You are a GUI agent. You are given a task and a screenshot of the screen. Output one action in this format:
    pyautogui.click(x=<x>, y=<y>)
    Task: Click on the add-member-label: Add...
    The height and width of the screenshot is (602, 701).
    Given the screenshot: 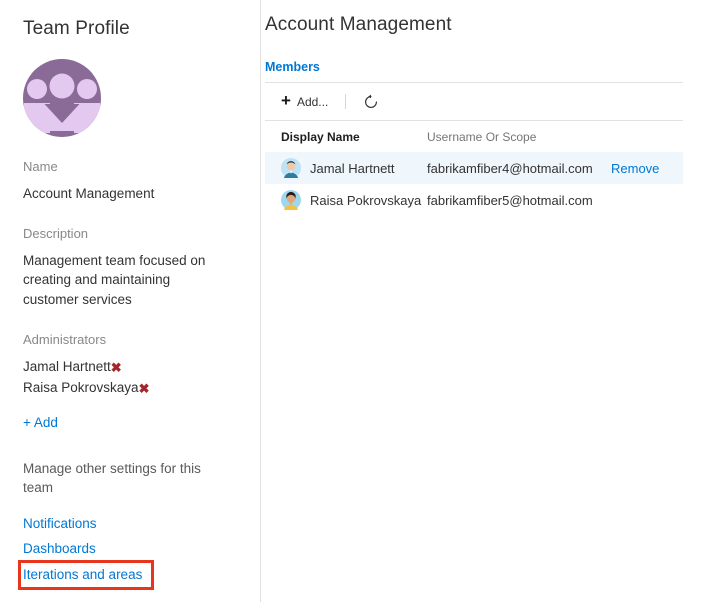 What is the action you would take?
    pyautogui.click(x=312, y=101)
    